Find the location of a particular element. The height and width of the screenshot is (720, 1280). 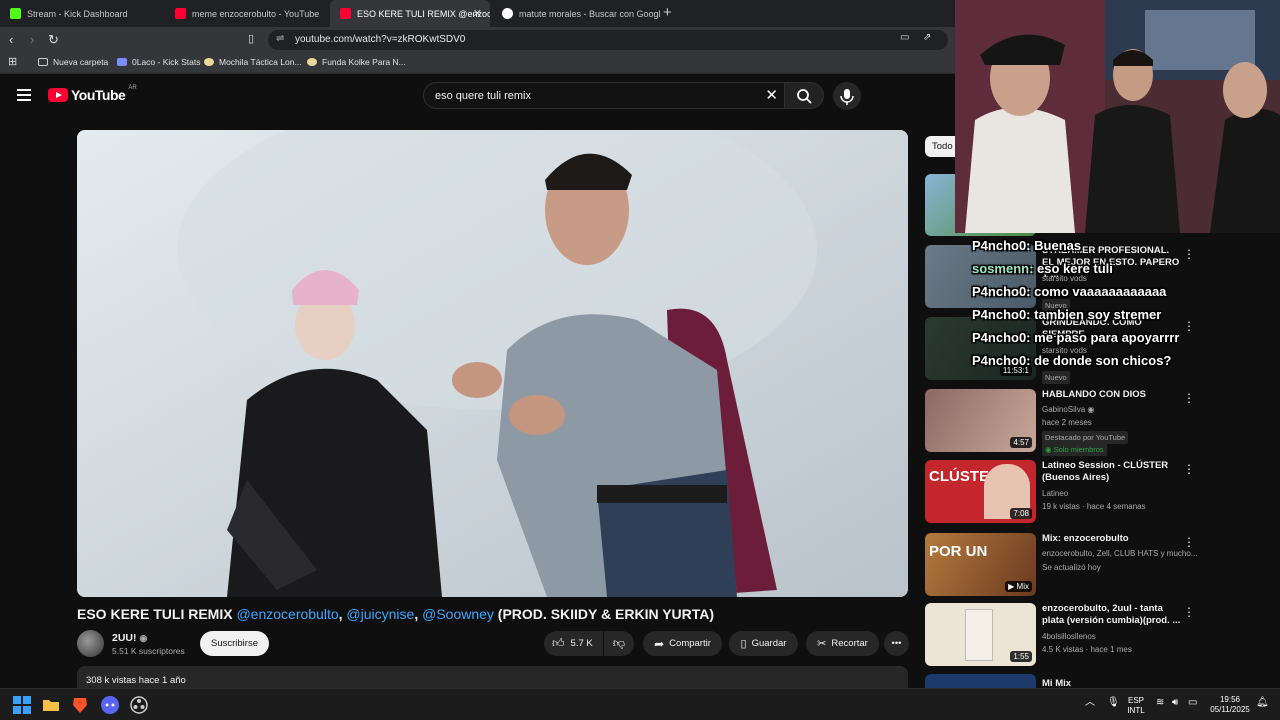

channel-avatar is located at coordinates (90, 643).